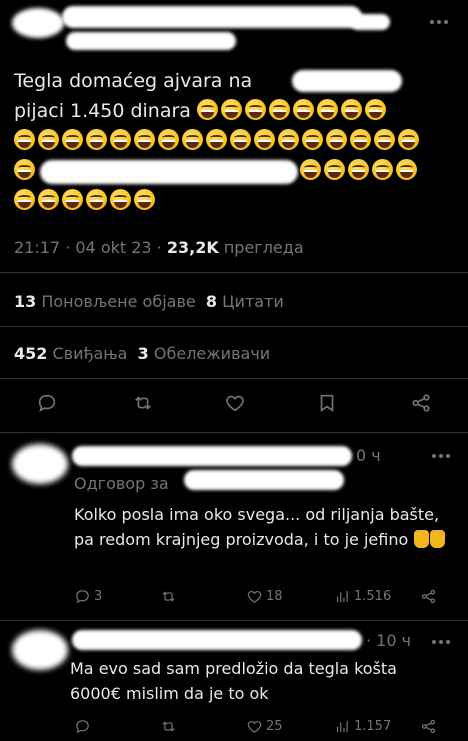  I want to click on like-bookmark-stats: 452 Свиђања 3 Обележивачи, so click(142, 353).